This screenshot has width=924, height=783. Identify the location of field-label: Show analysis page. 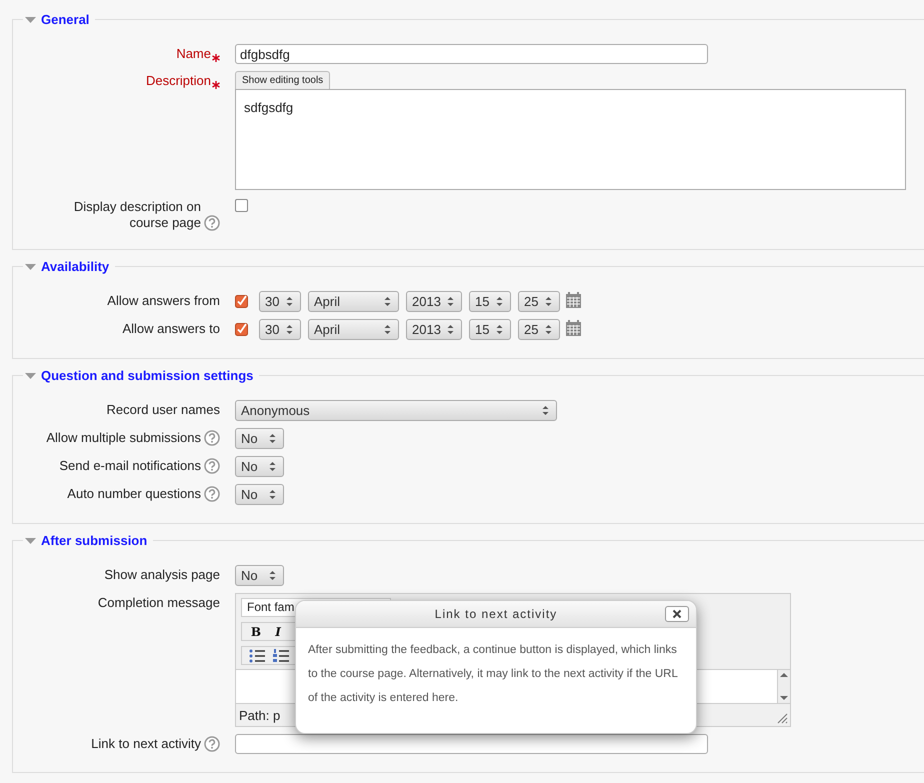
(162, 575).